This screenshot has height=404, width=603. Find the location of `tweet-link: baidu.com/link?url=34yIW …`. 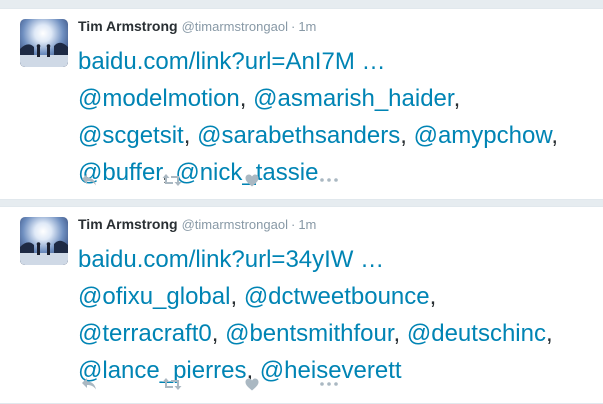

tweet-link: baidu.com/link?url=34yIW … is located at coordinates (231, 259).